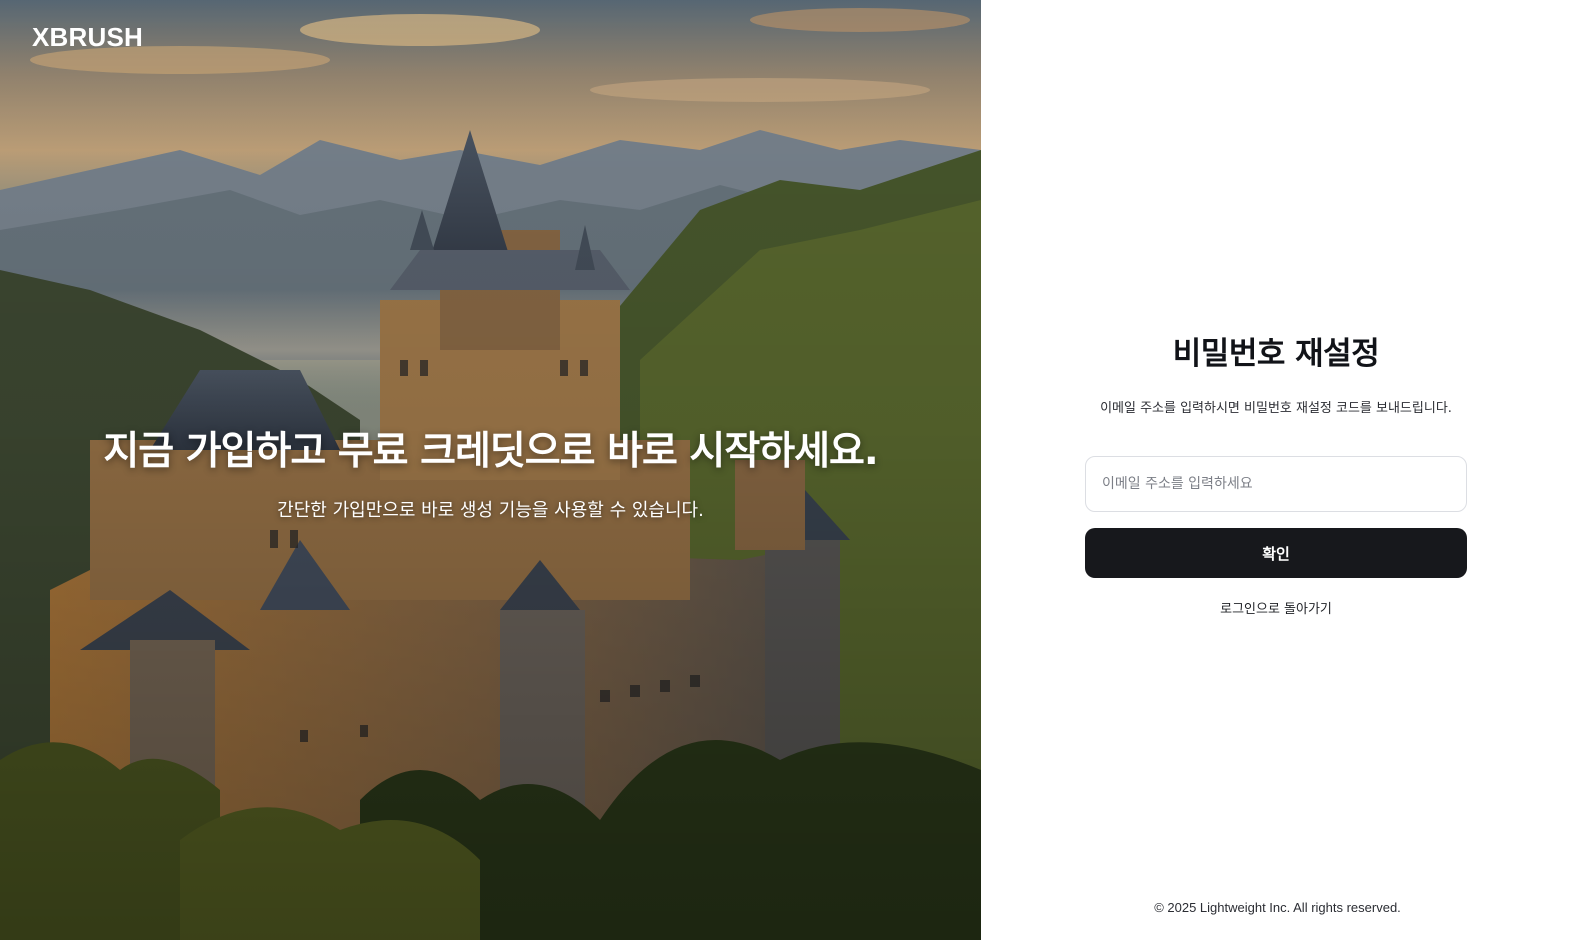 The image size is (1574, 940). Describe the element at coordinates (87, 37) in the screenshot. I see `brand-logo: XBRUSH` at that location.